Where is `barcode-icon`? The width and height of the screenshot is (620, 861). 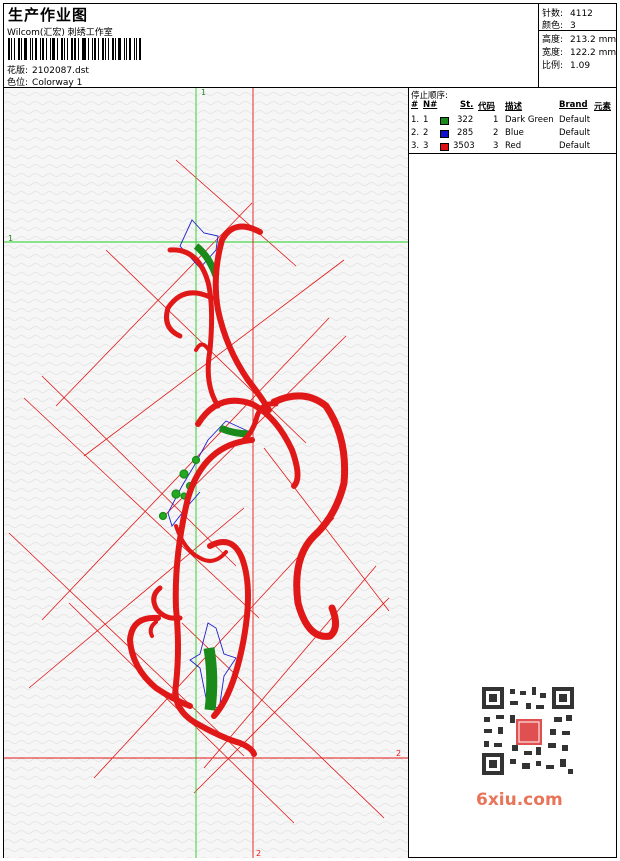
barcode-icon is located at coordinates (76, 49).